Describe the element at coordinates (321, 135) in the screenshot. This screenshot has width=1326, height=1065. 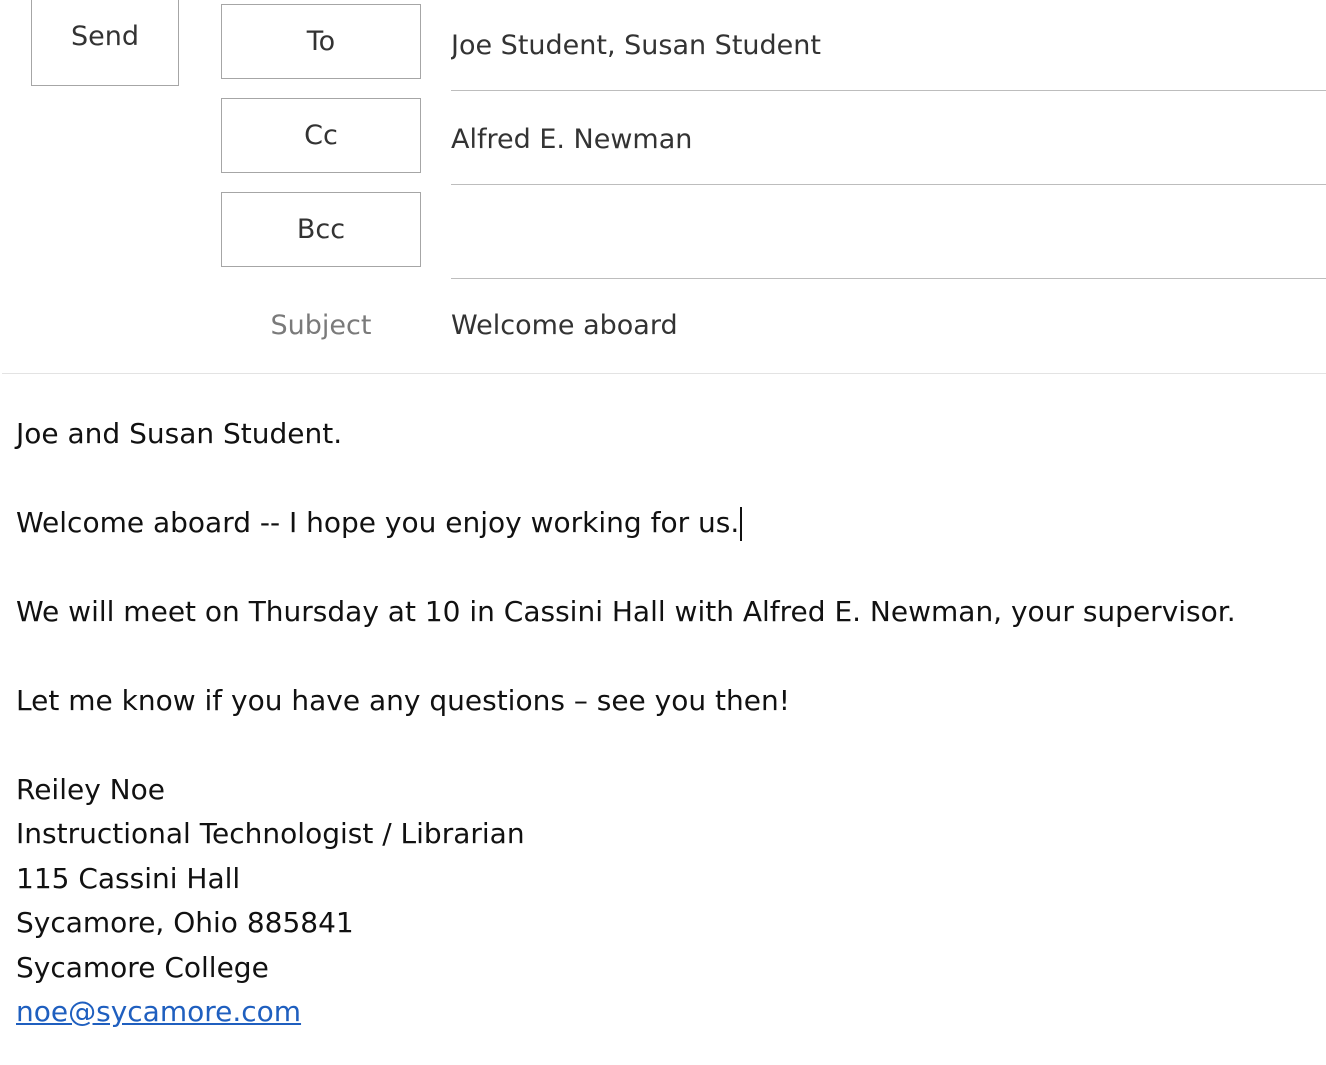
I see `cc-button: Cc` at that location.